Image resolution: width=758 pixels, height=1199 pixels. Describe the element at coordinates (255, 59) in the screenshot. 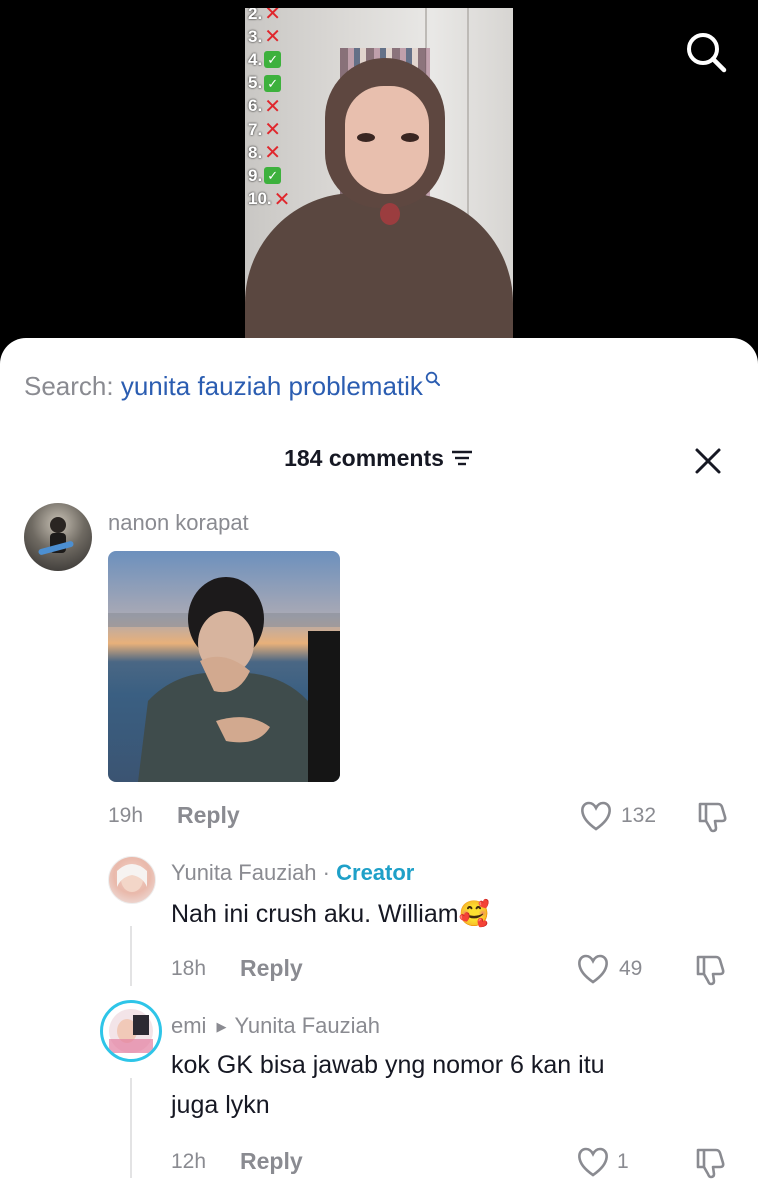

I see `checklist-label: 4.` at that location.